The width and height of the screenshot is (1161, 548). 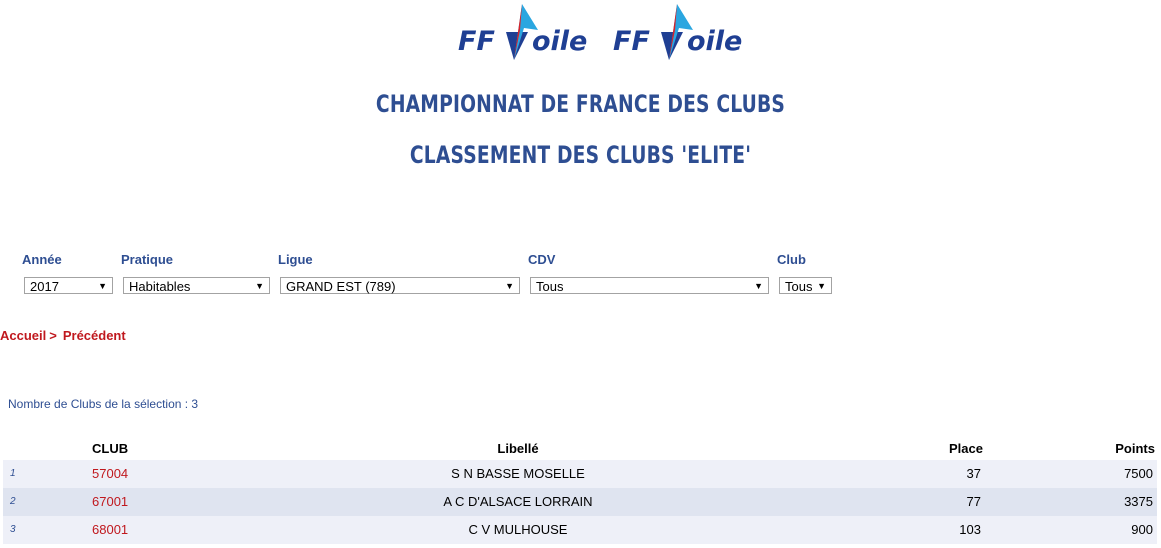 What do you see at coordinates (147, 259) in the screenshot?
I see `filter-label-pratique: Pratique` at bounding box center [147, 259].